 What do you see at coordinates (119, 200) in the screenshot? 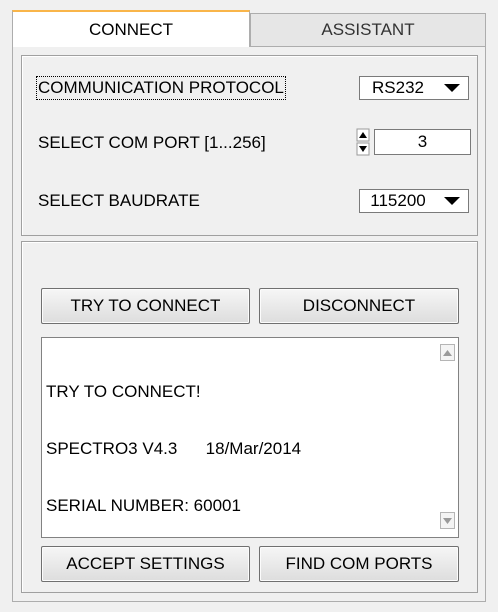
I see `baudrate-label: SELECT BAUDRATE` at bounding box center [119, 200].